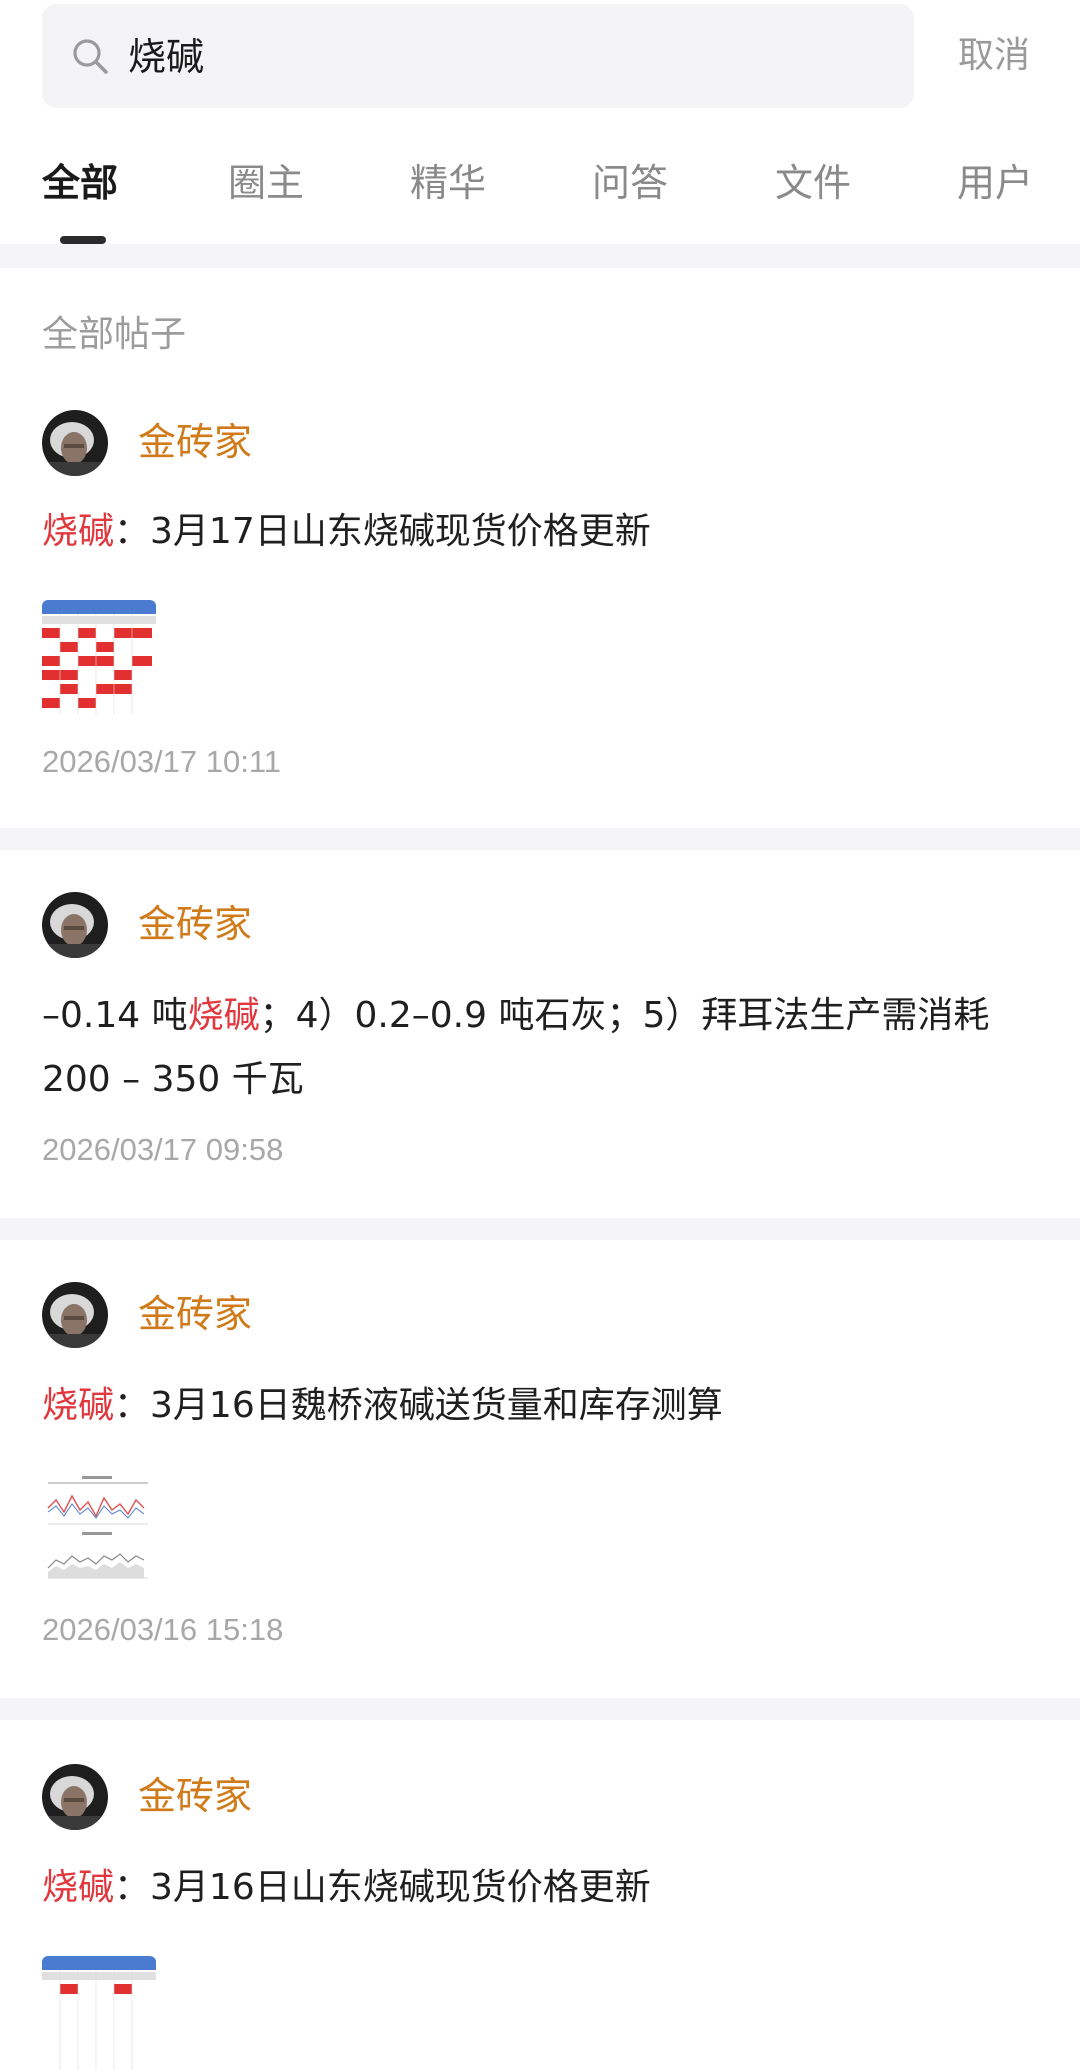 Image resolution: width=1080 pixels, height=2070 pixels. What do you see at coordinates (90, 56) in the screenshot?
I see `search-icon` at bounding box center [90, 56].